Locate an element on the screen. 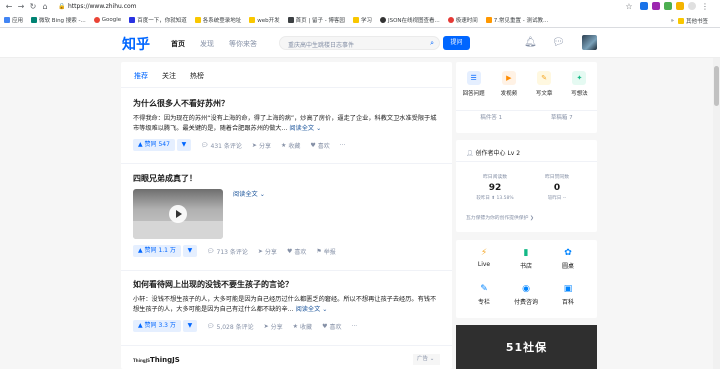 The width and height of the screenshot is (720, 369). nav-home: 首页 is located at coordinates (178, 44).